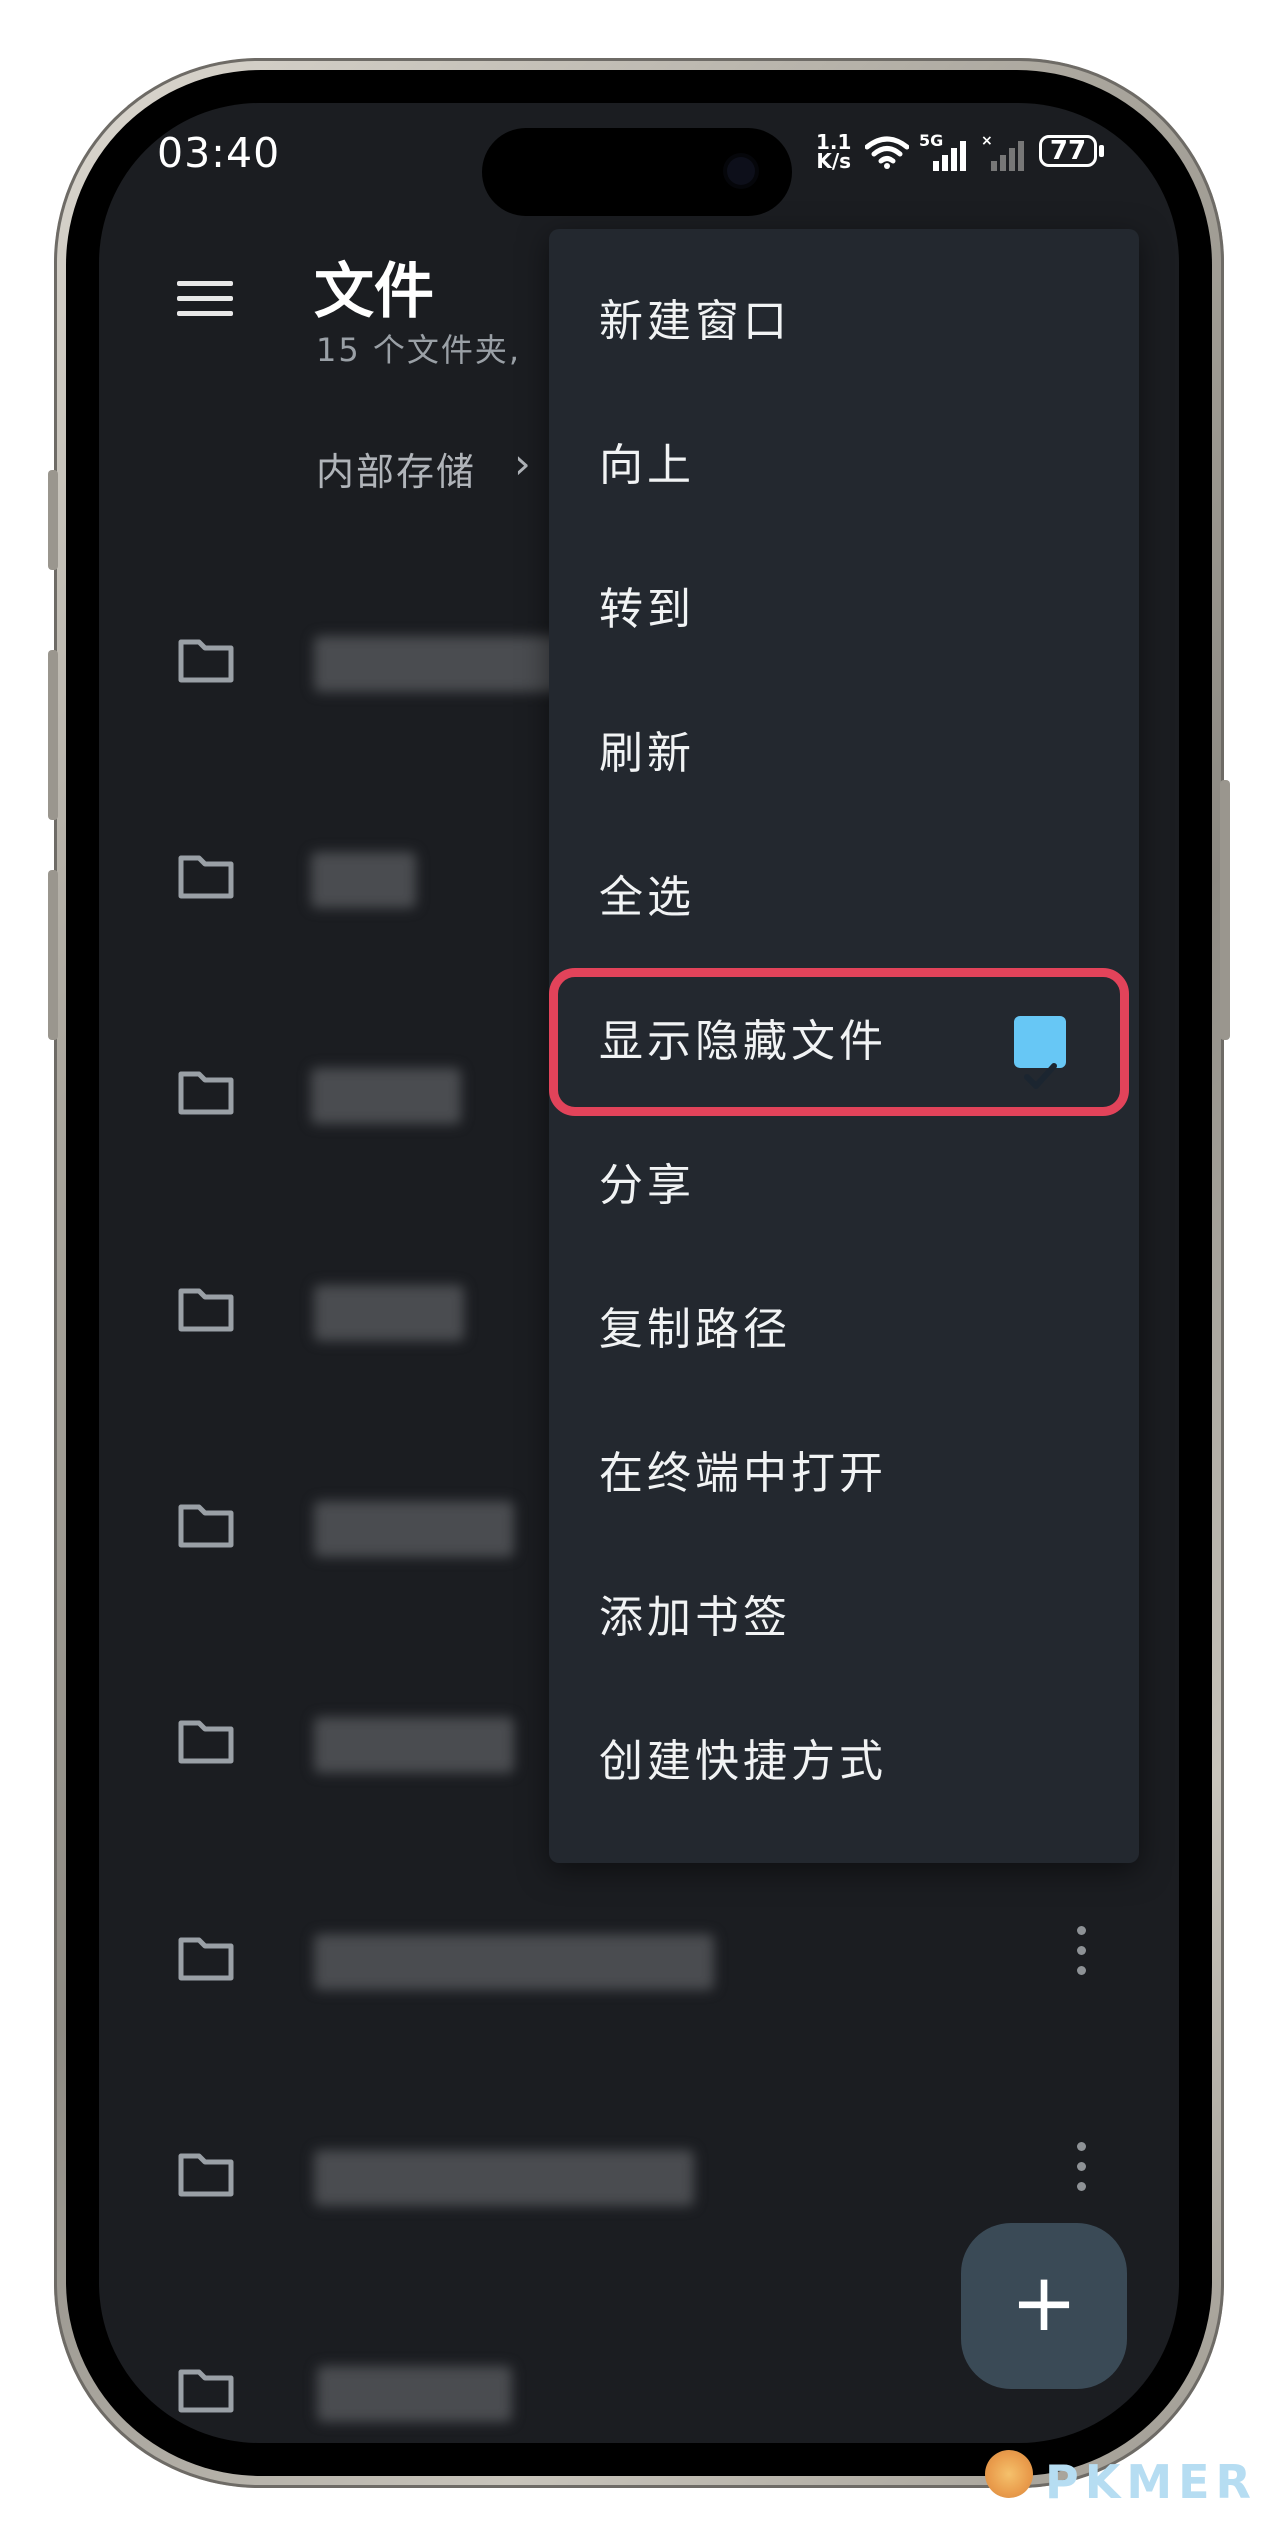  What do you see at coordinates (1002, 152) in the screenshot?
I see `signal-no-service-icon: ×` at bounding box center [1002, 152].